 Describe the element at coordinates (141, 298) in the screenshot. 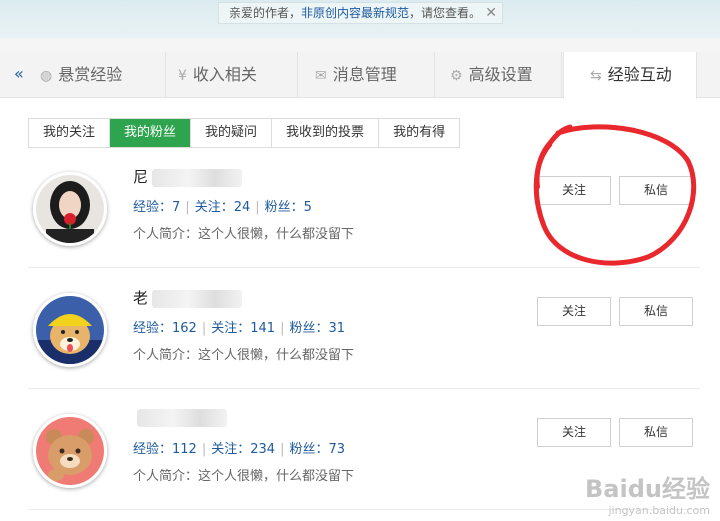

I see `user-name-text: 老` at that location.